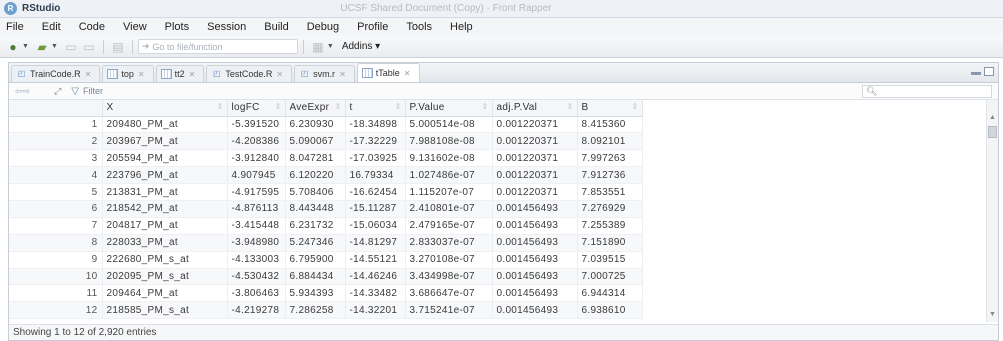  I want to click on scroll-up-icon: ▲, so click(992, 117).